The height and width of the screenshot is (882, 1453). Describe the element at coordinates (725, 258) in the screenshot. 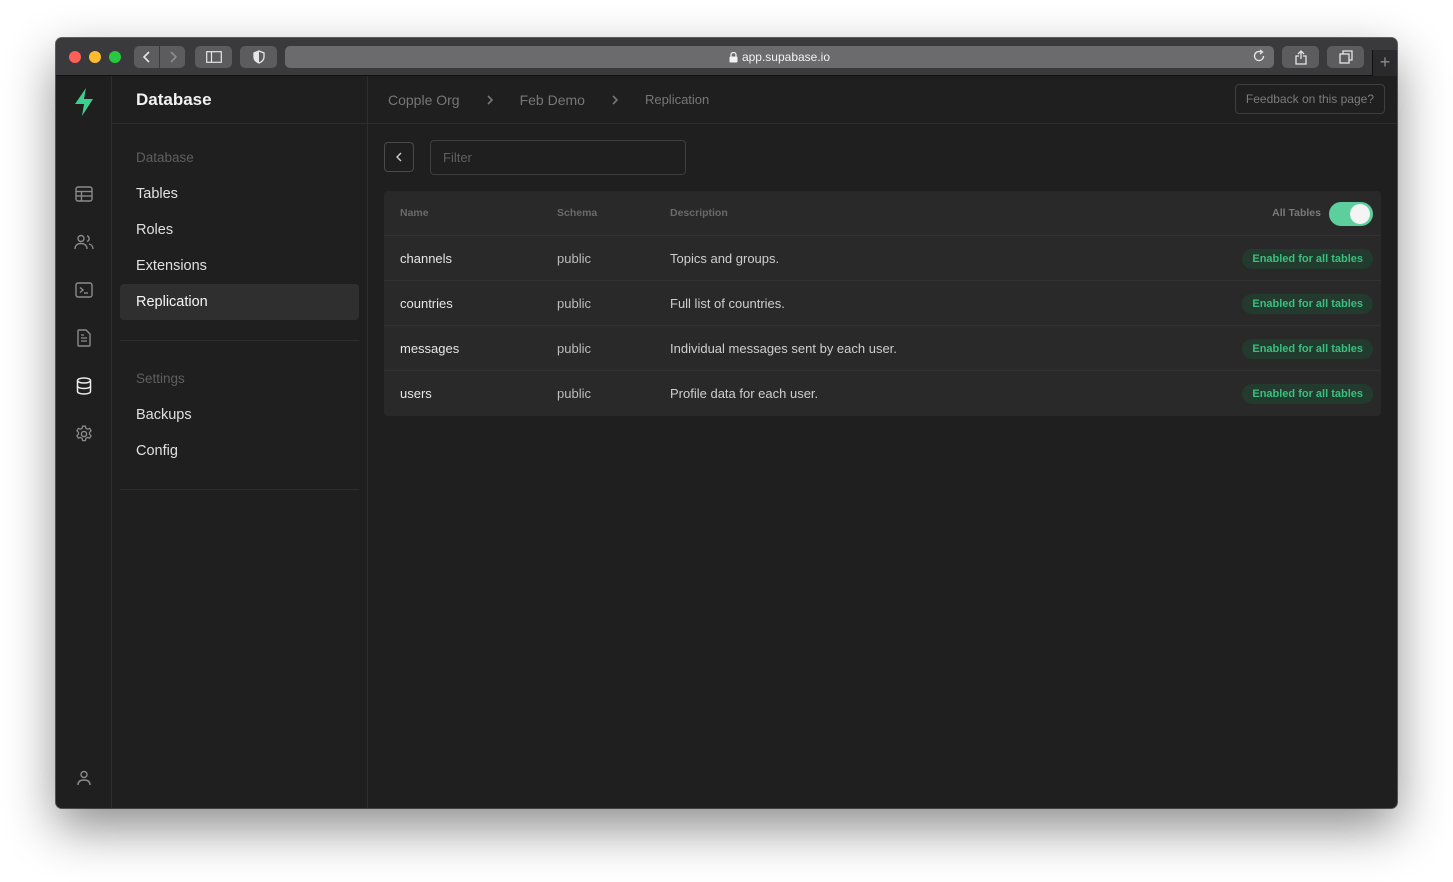

I see `row-description: Topics and groups.` at that location.